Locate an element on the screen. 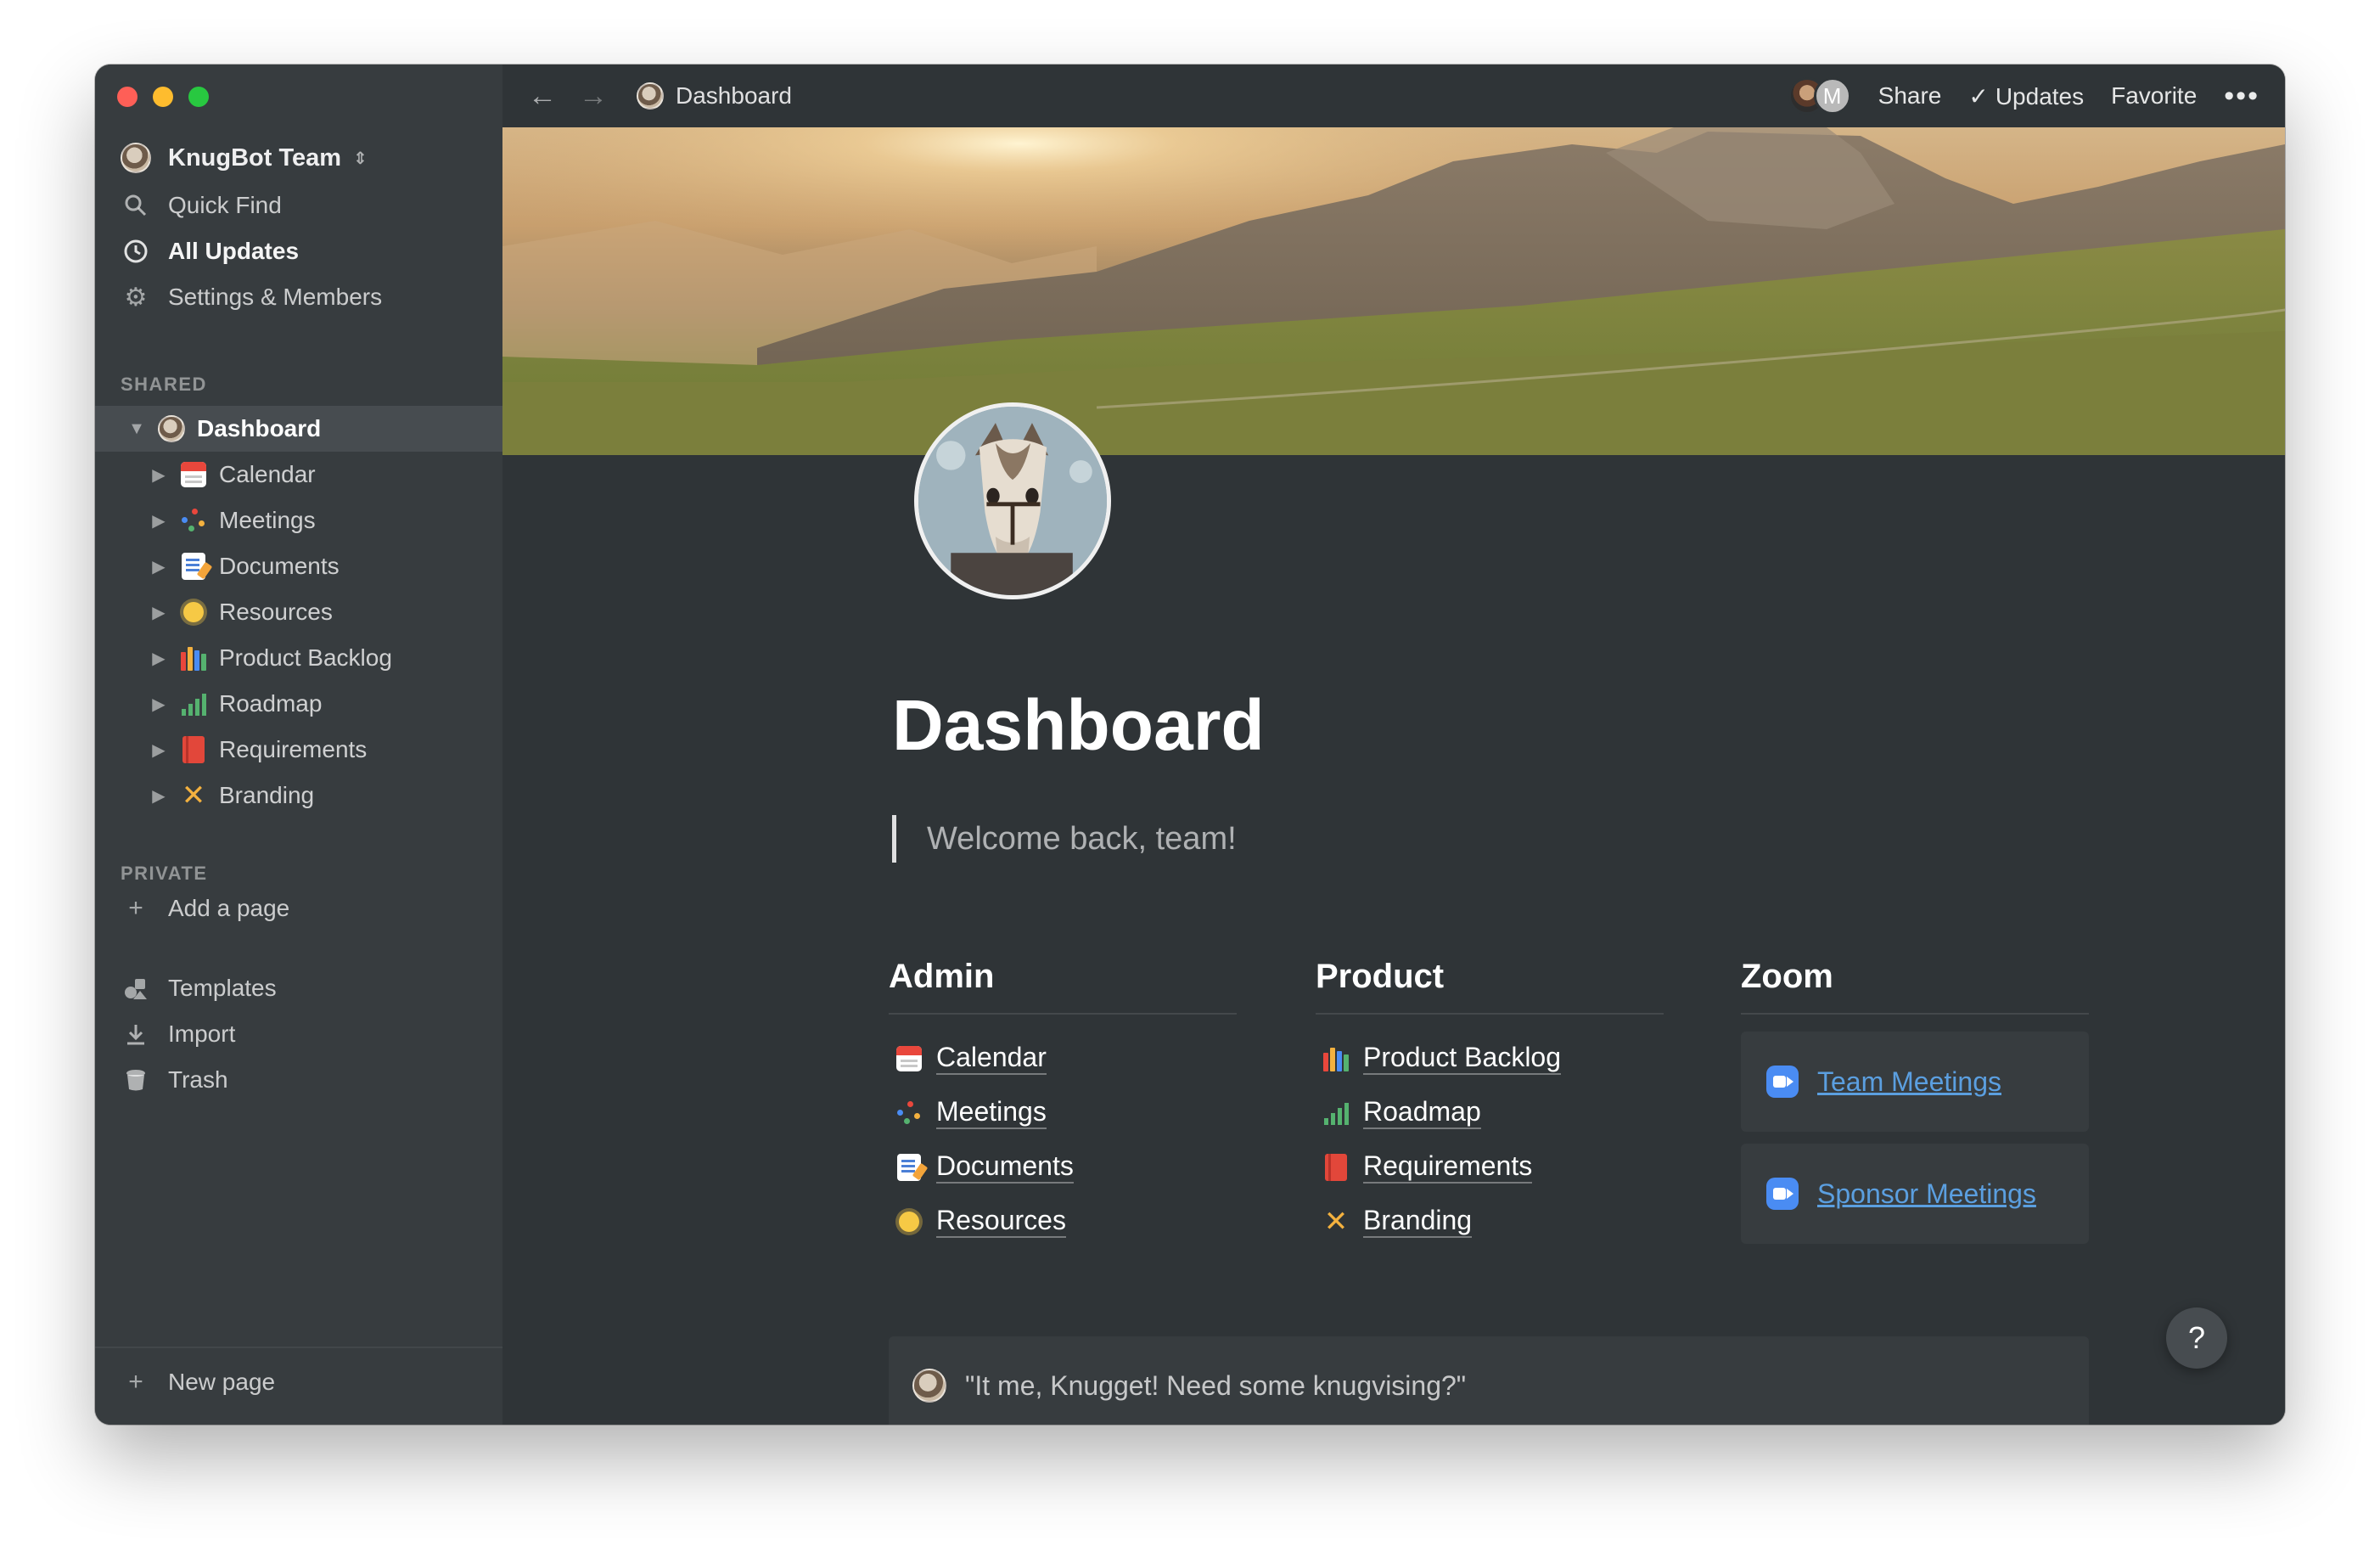  new-page-button: + New page is located at coordinates (198, 1382).